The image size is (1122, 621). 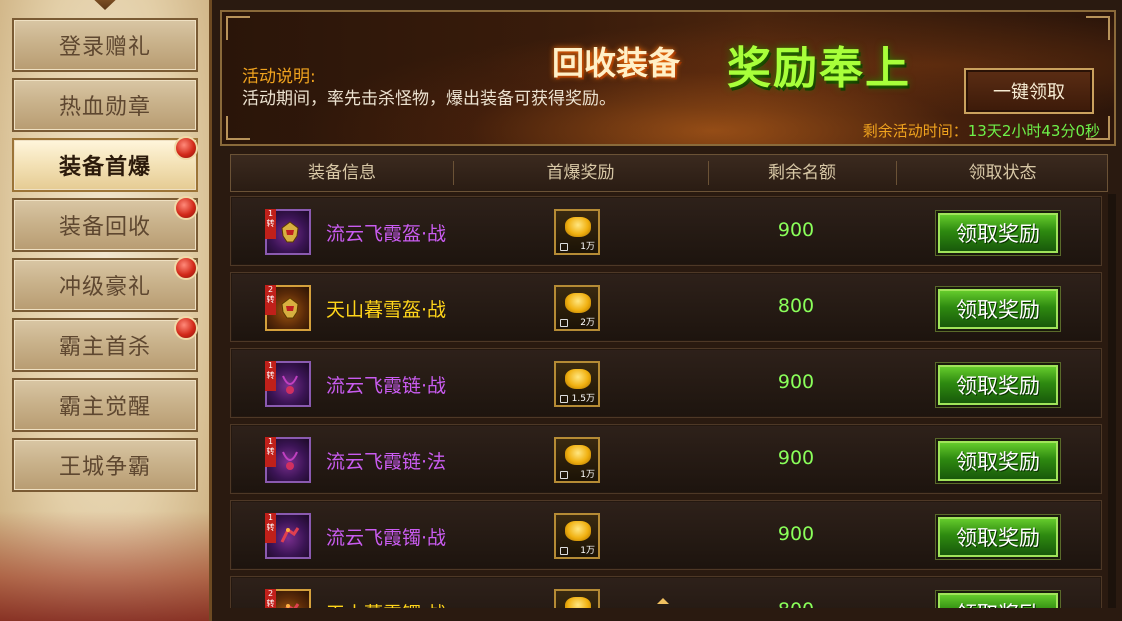 I want to click on sidebar-item-label: 热血勋章, so click(x=104, y=107).